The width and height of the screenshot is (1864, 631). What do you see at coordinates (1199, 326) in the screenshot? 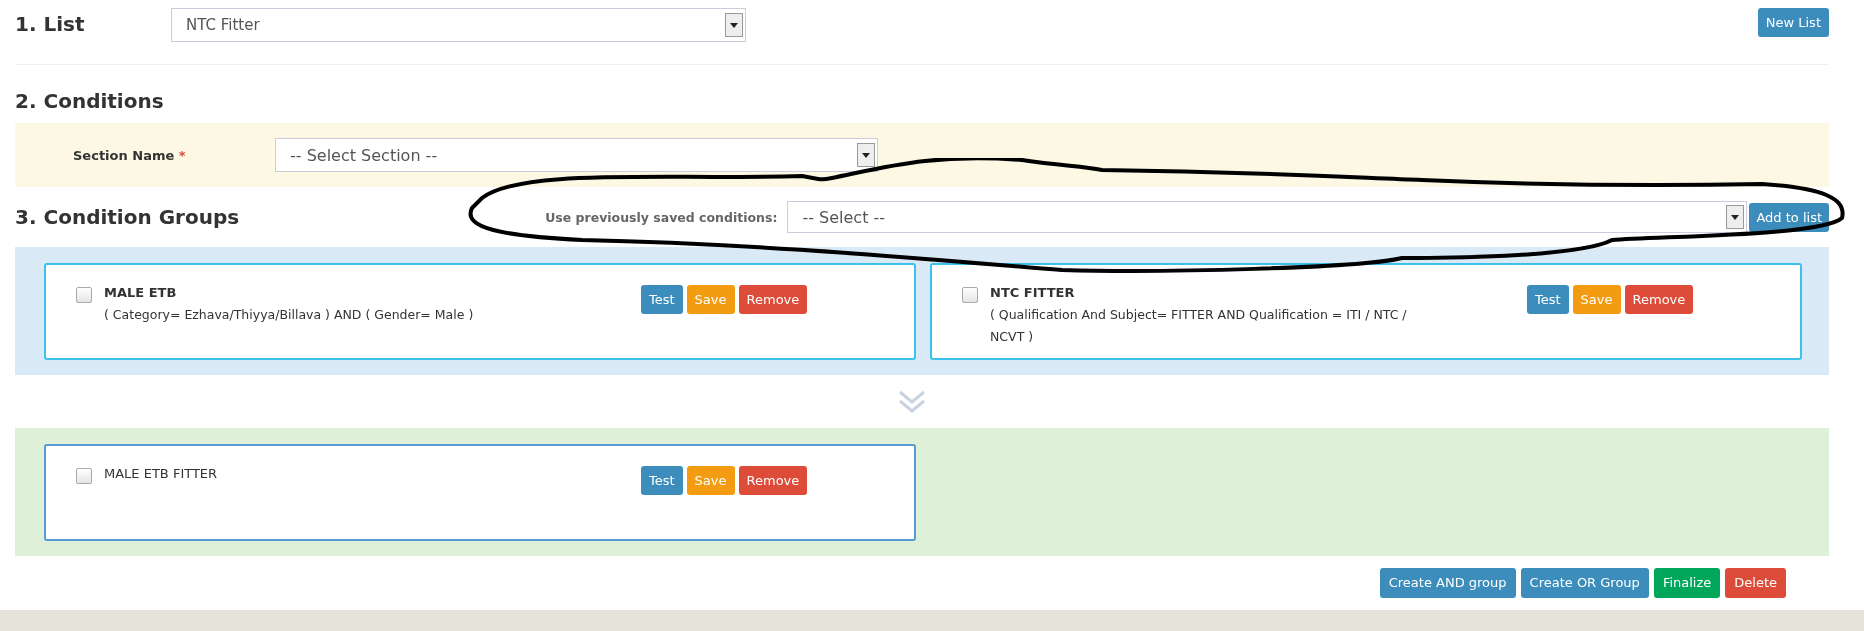
I see `condition-expression: ( Qualification And Subject= FITTER AND Qualification = ITI / NTC / NCVT )` at bounding box center [1199, 326].